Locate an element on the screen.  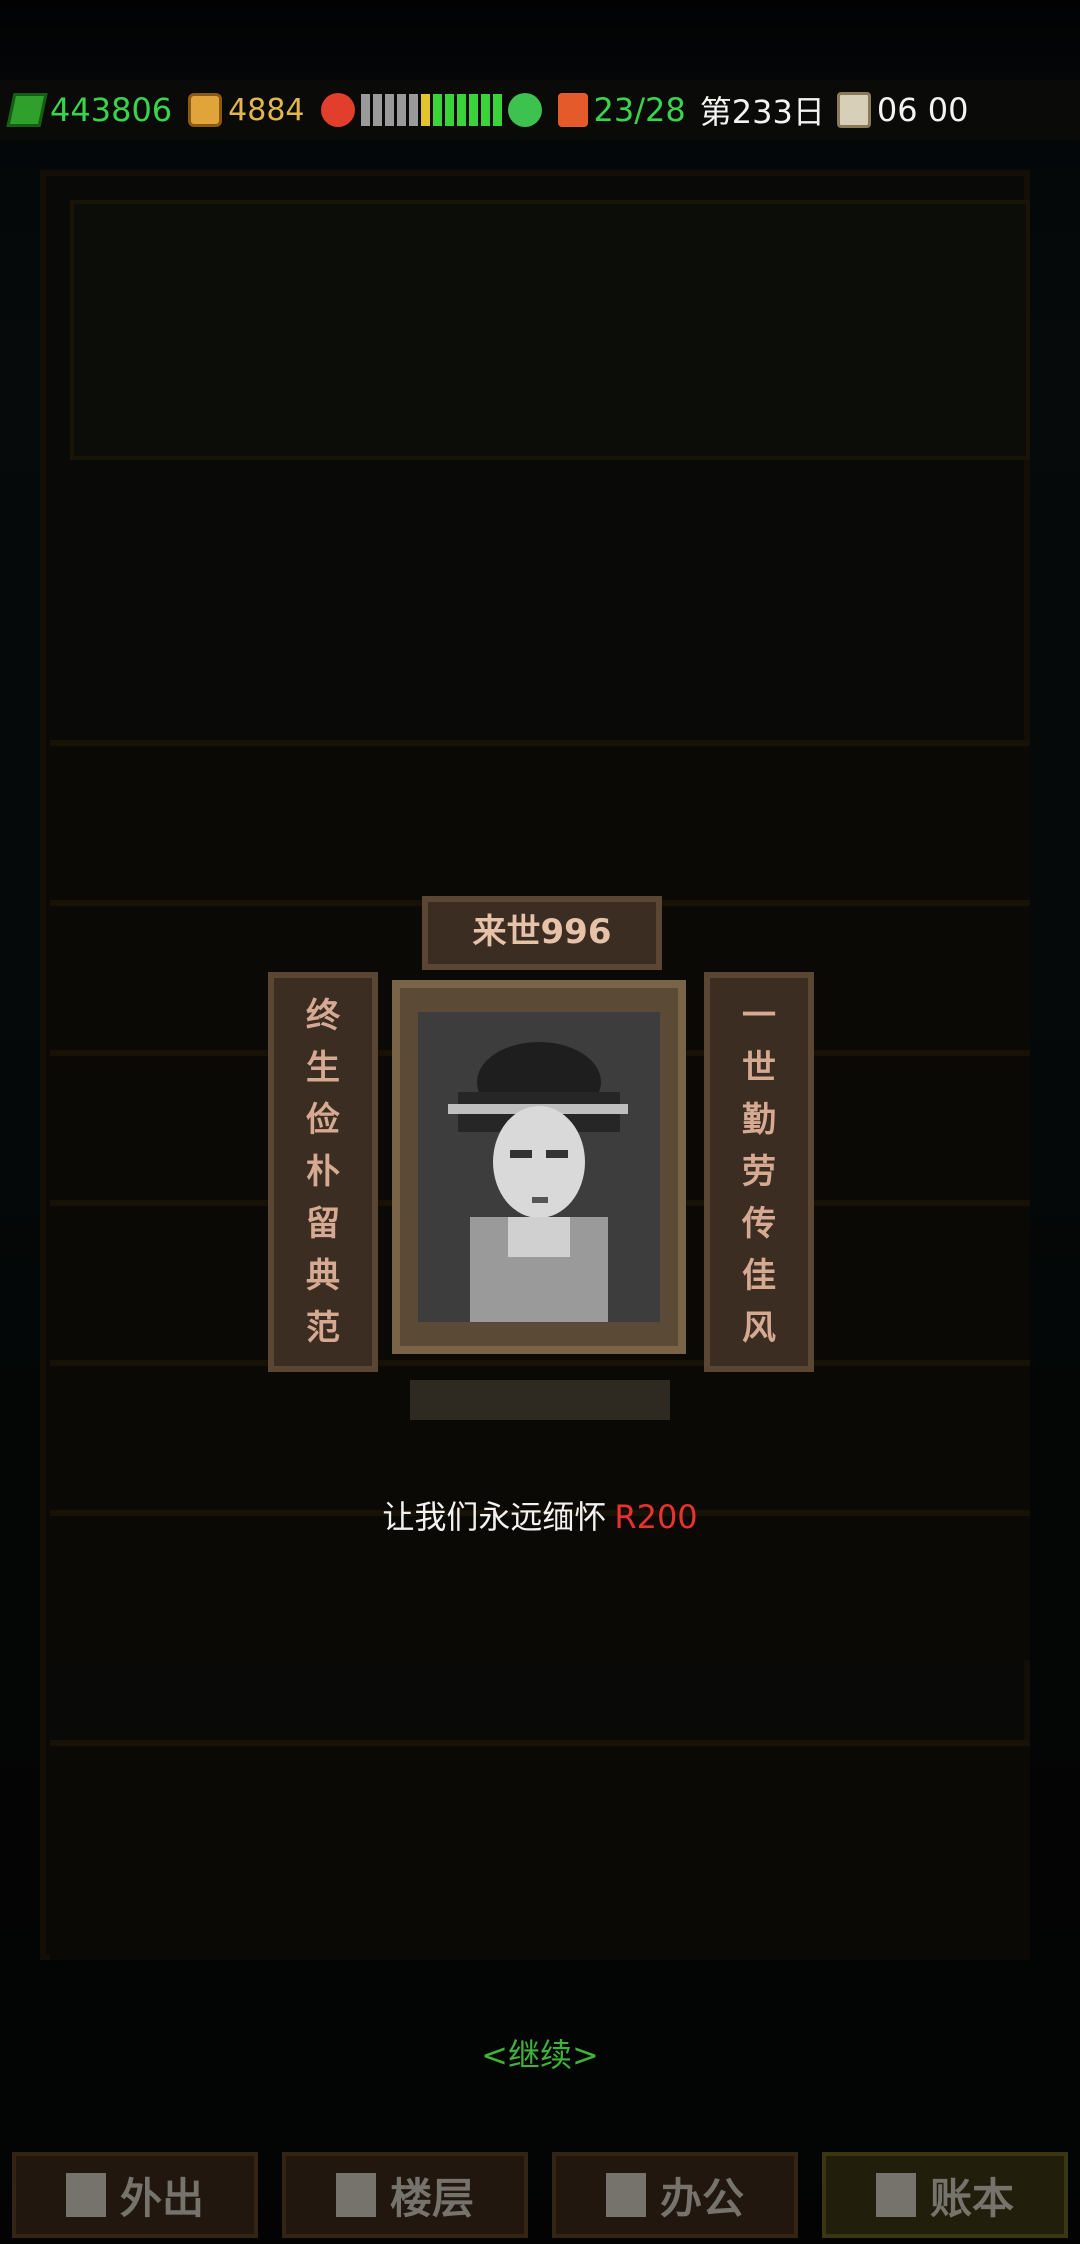
portrait-image is located at coordinates (539, 1167).